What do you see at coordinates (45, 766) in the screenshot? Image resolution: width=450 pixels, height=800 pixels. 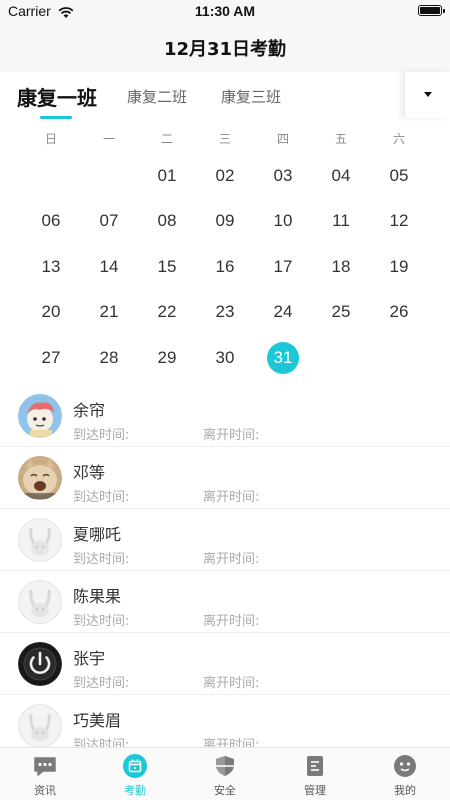 I see `chat-icon` at bounding box center [45, 766].